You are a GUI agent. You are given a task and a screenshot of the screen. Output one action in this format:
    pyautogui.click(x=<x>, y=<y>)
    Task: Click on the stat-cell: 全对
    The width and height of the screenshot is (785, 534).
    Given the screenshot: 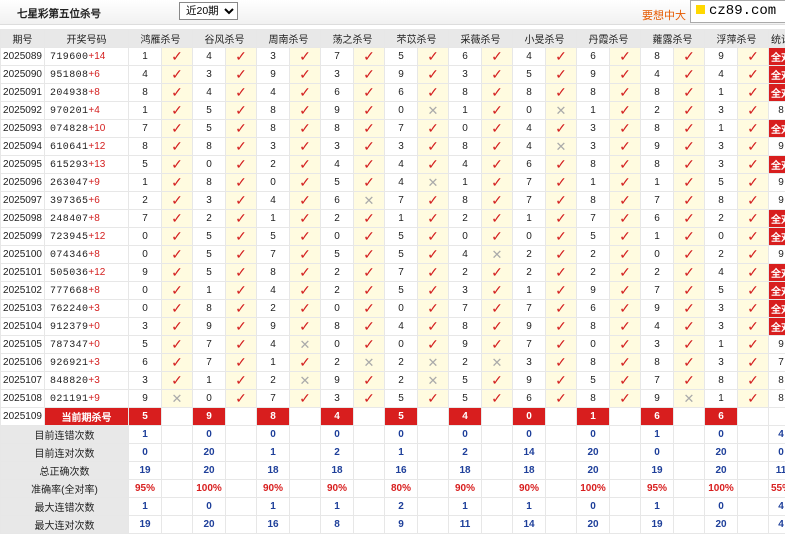 What is the action you would take?
    pyautogui.click(x=777, y=219)
    